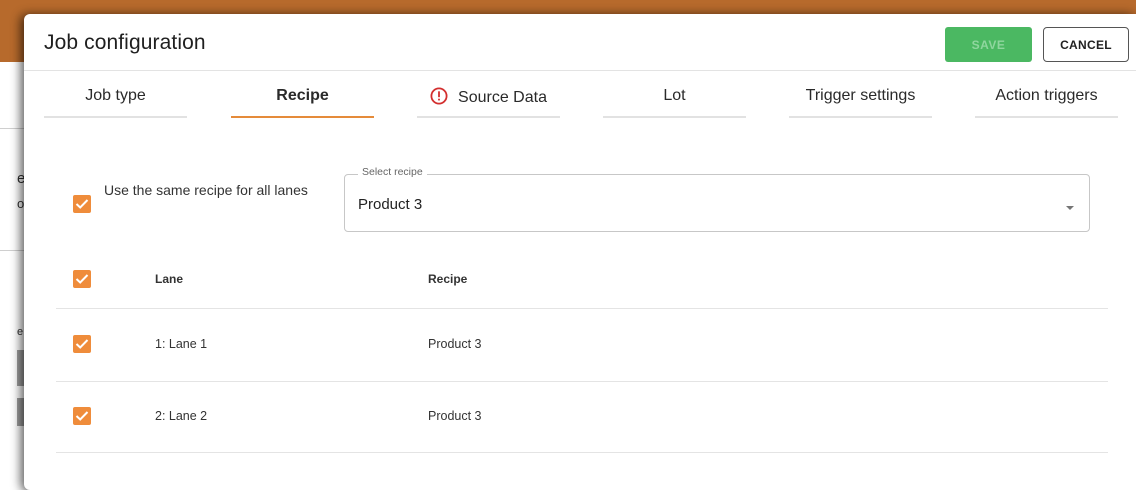 The height and width of the screenshot is (490, 1136). I want to click on lane-2-checkbox, so click(82, 416).